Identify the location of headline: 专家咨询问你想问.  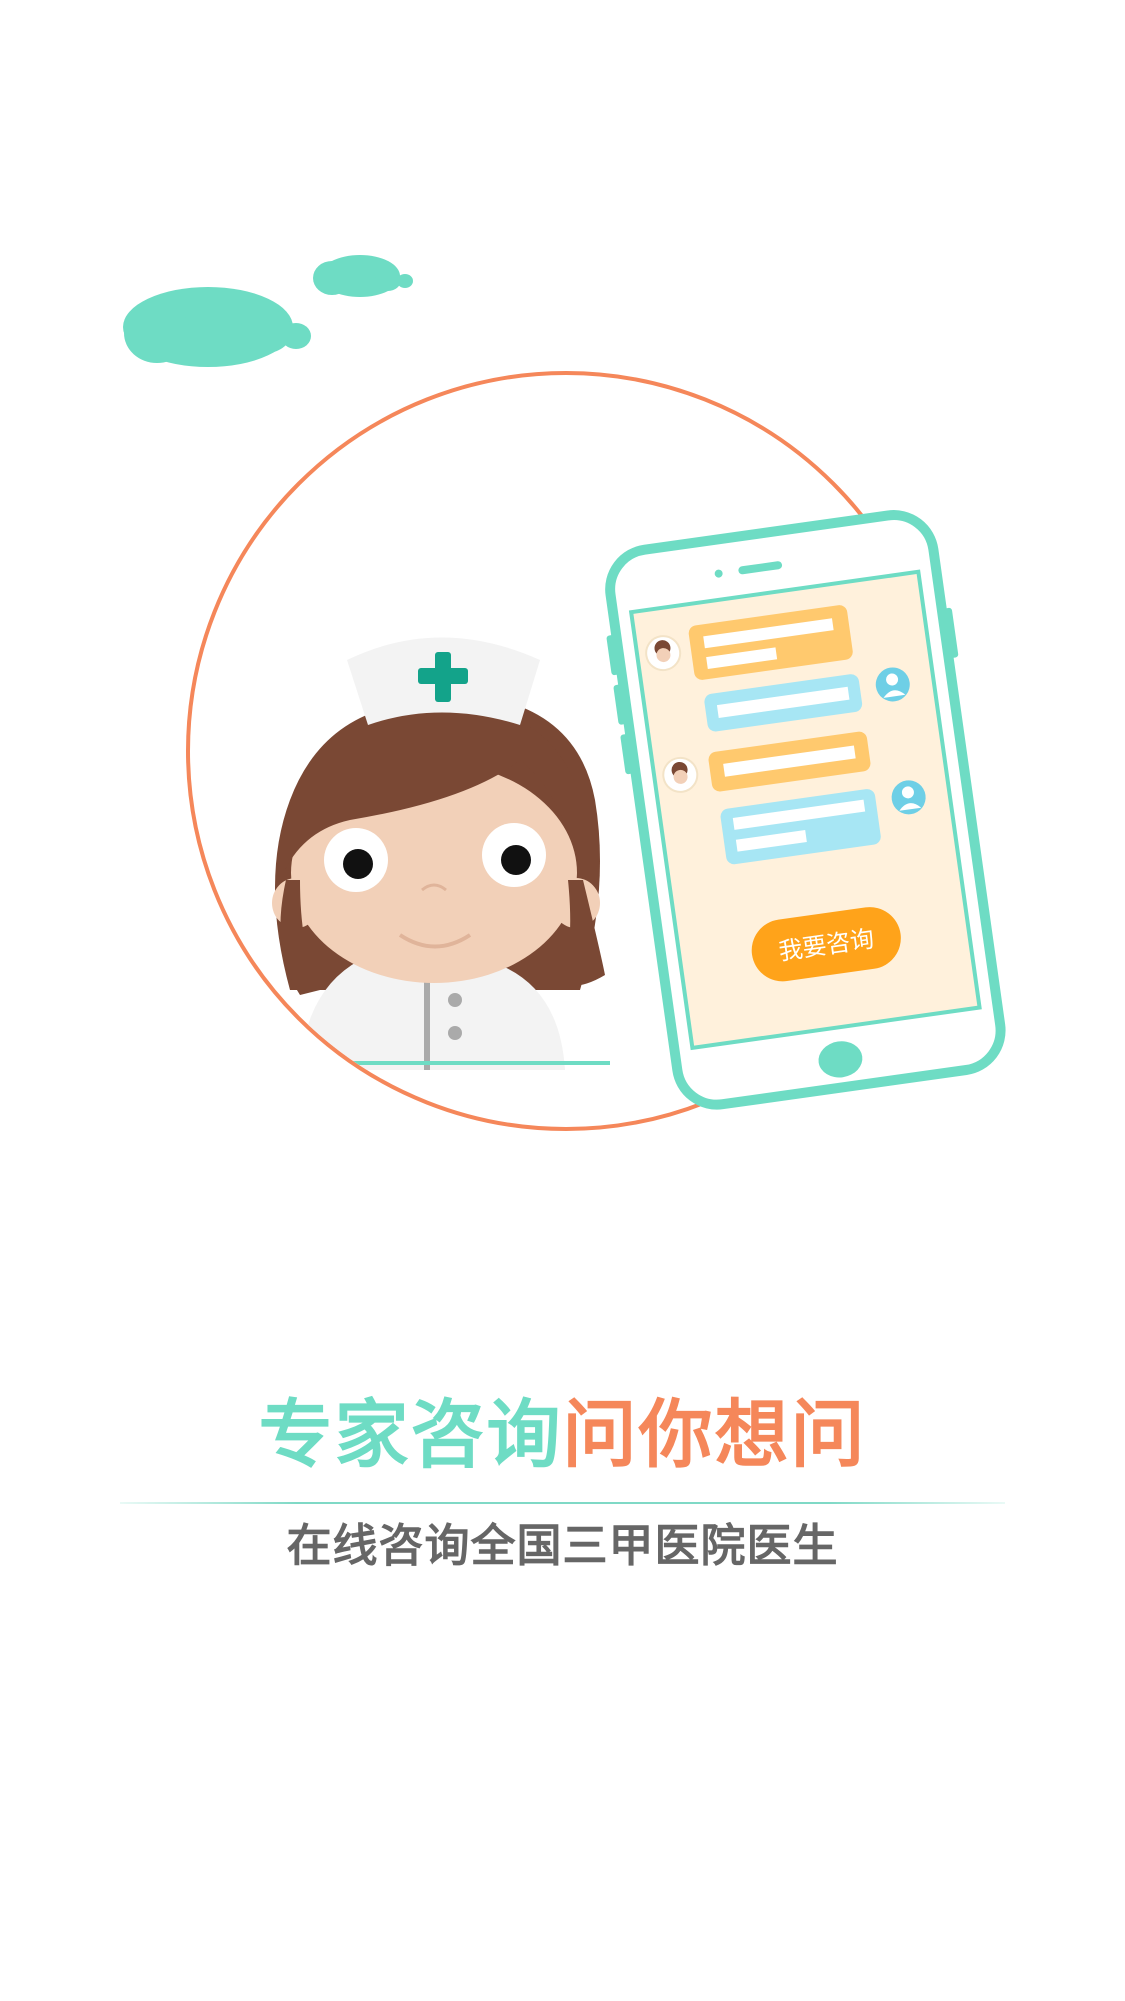
(562, 1435).